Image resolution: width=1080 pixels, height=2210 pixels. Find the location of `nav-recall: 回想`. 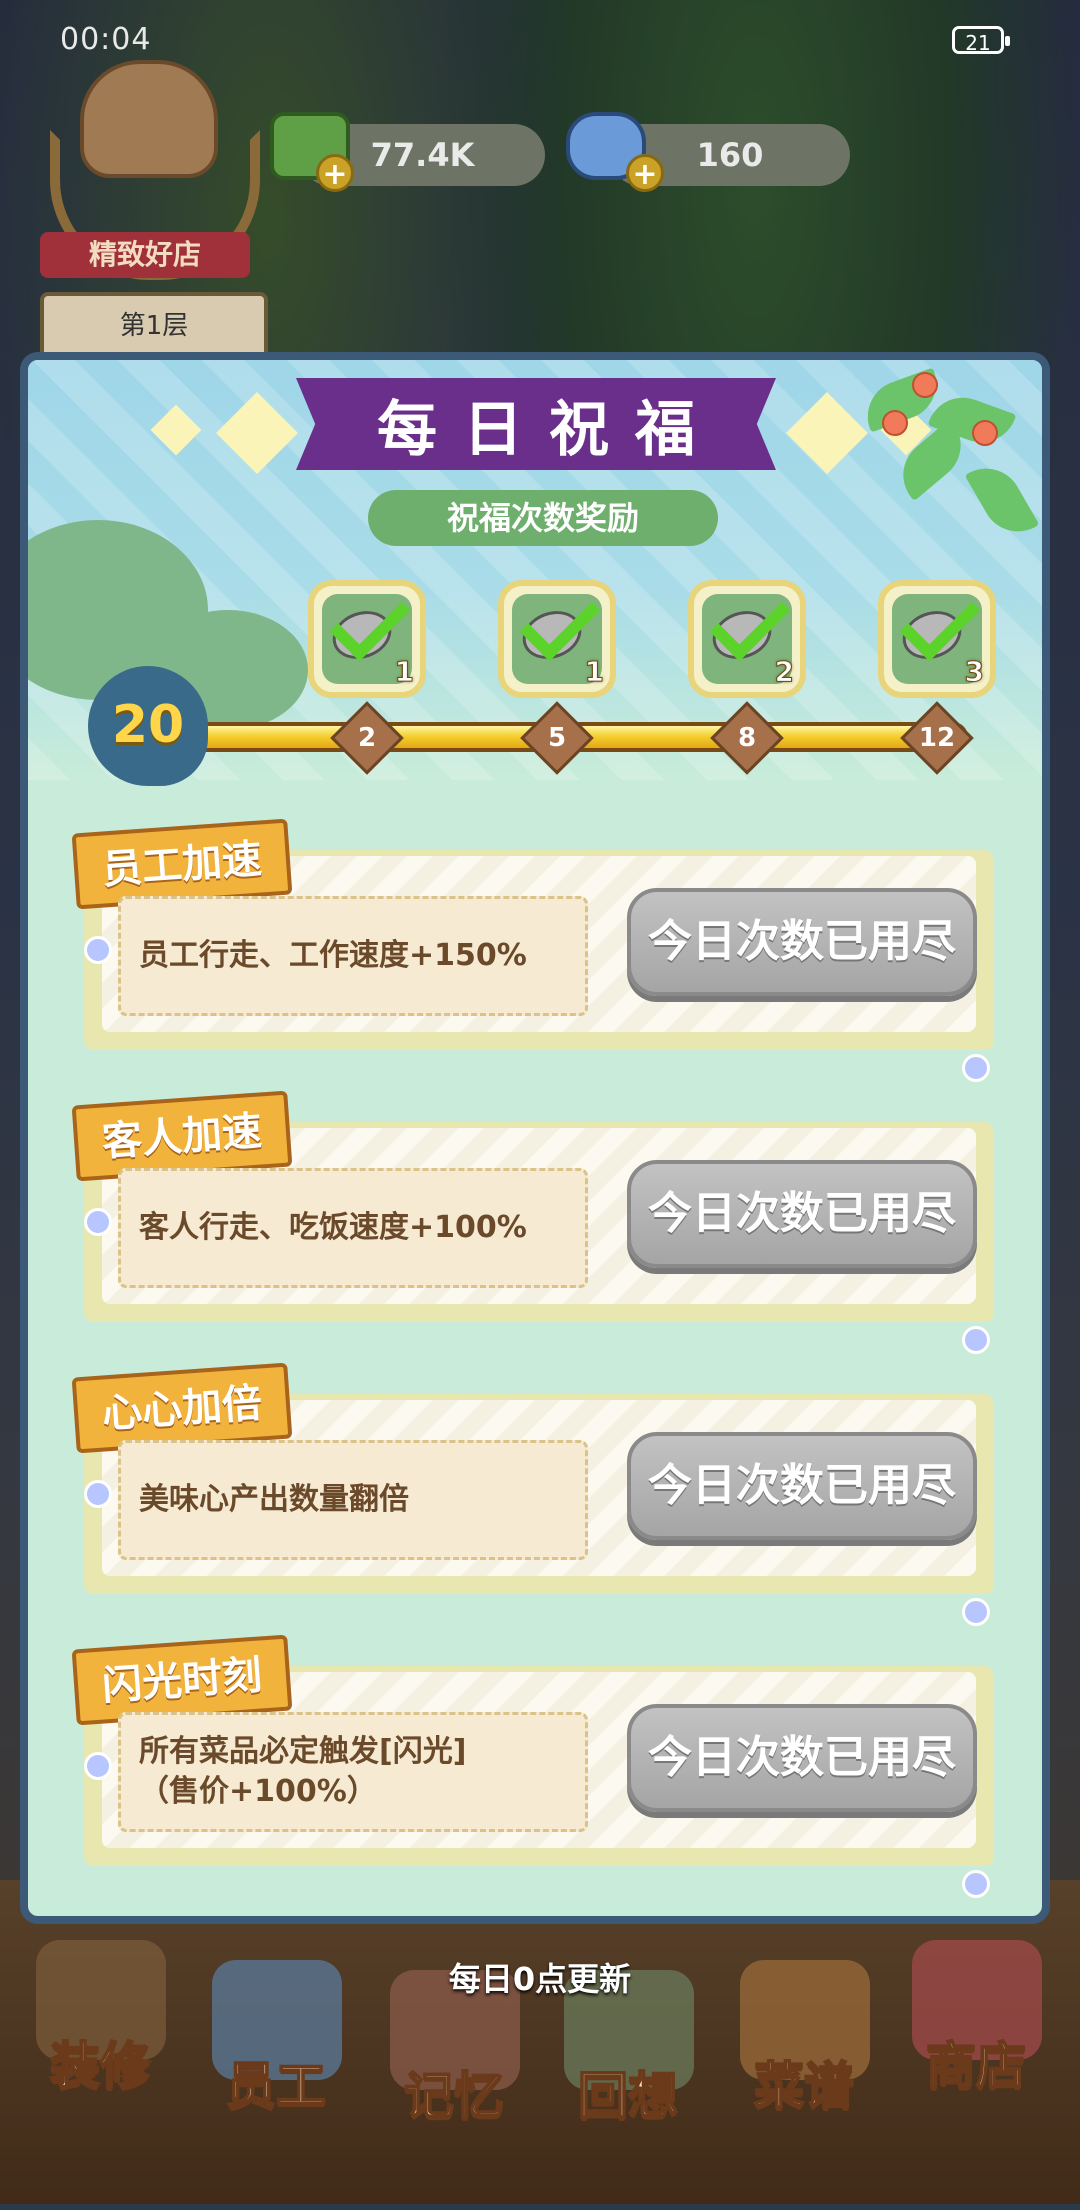

nav-recall: 回想 is located at coordinates (628, 2090).